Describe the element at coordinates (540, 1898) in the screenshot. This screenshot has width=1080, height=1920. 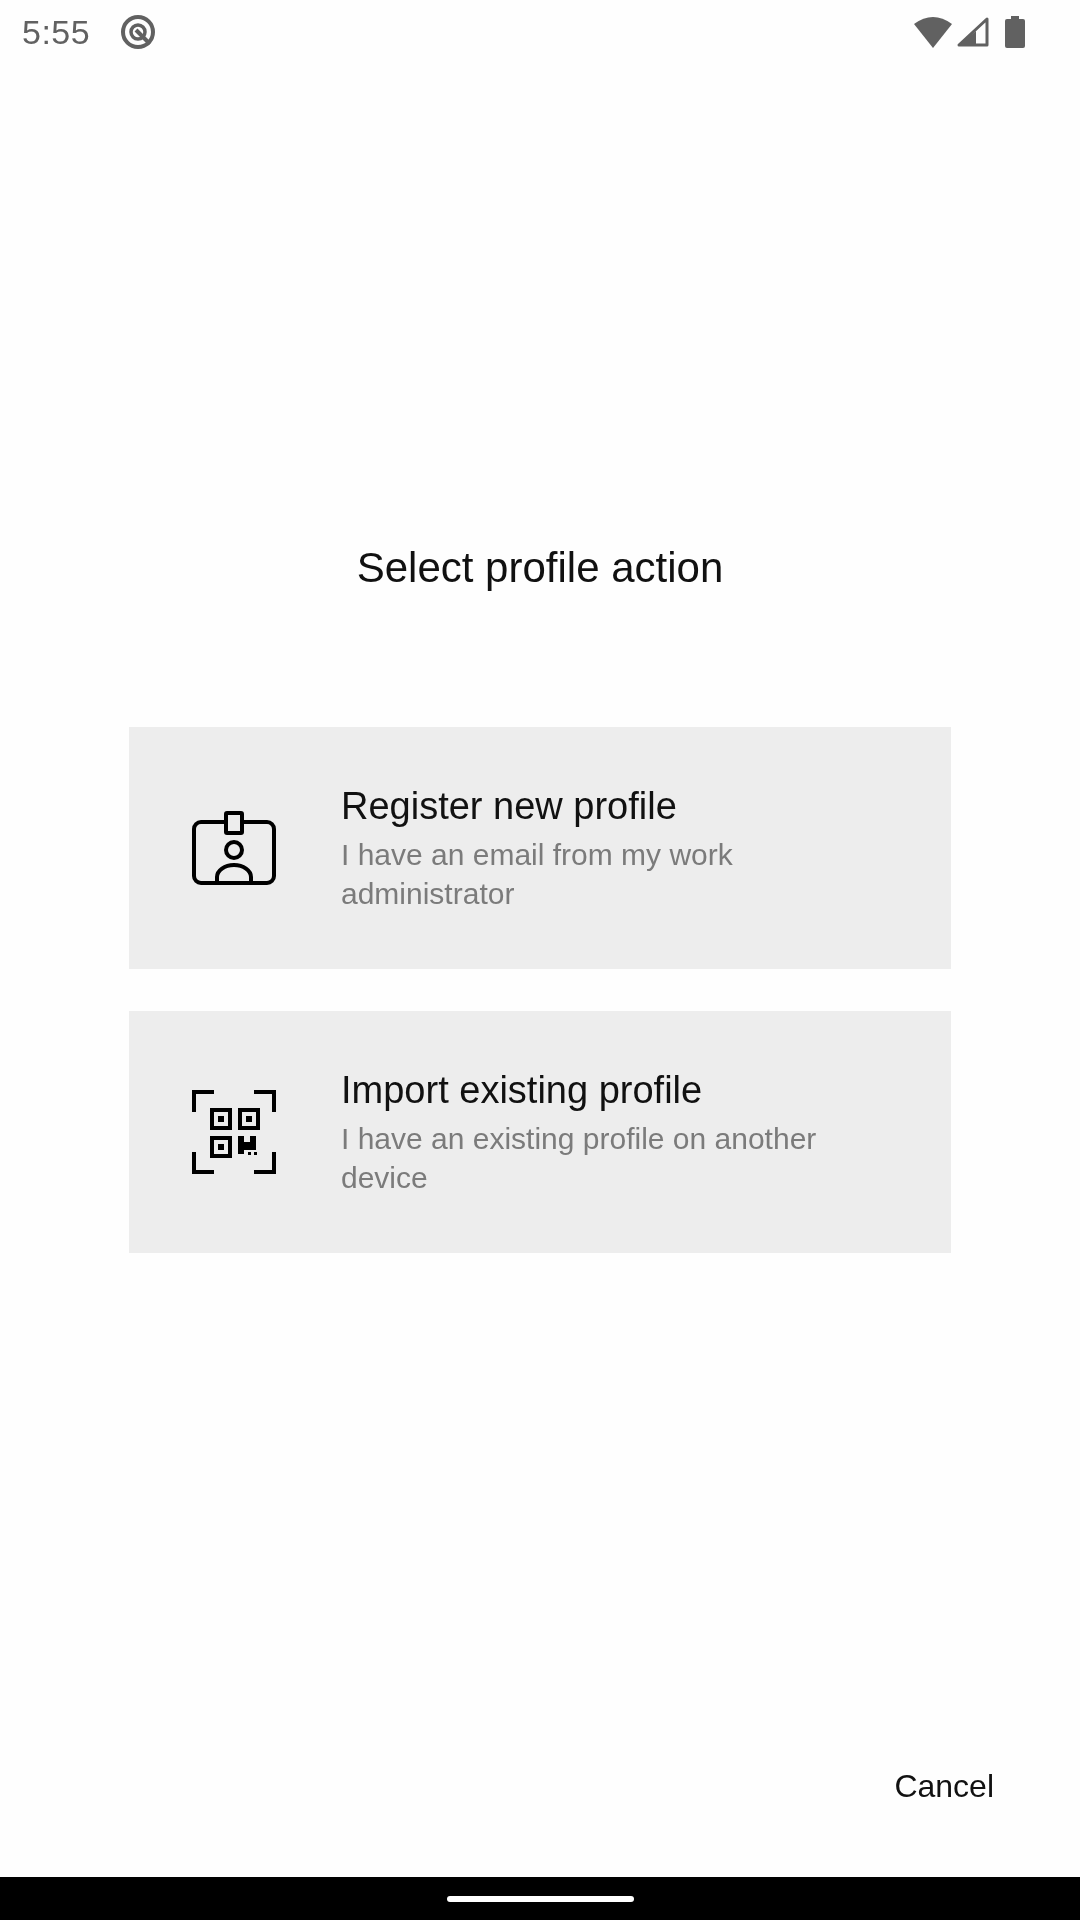
I see `home-handle` at that location.